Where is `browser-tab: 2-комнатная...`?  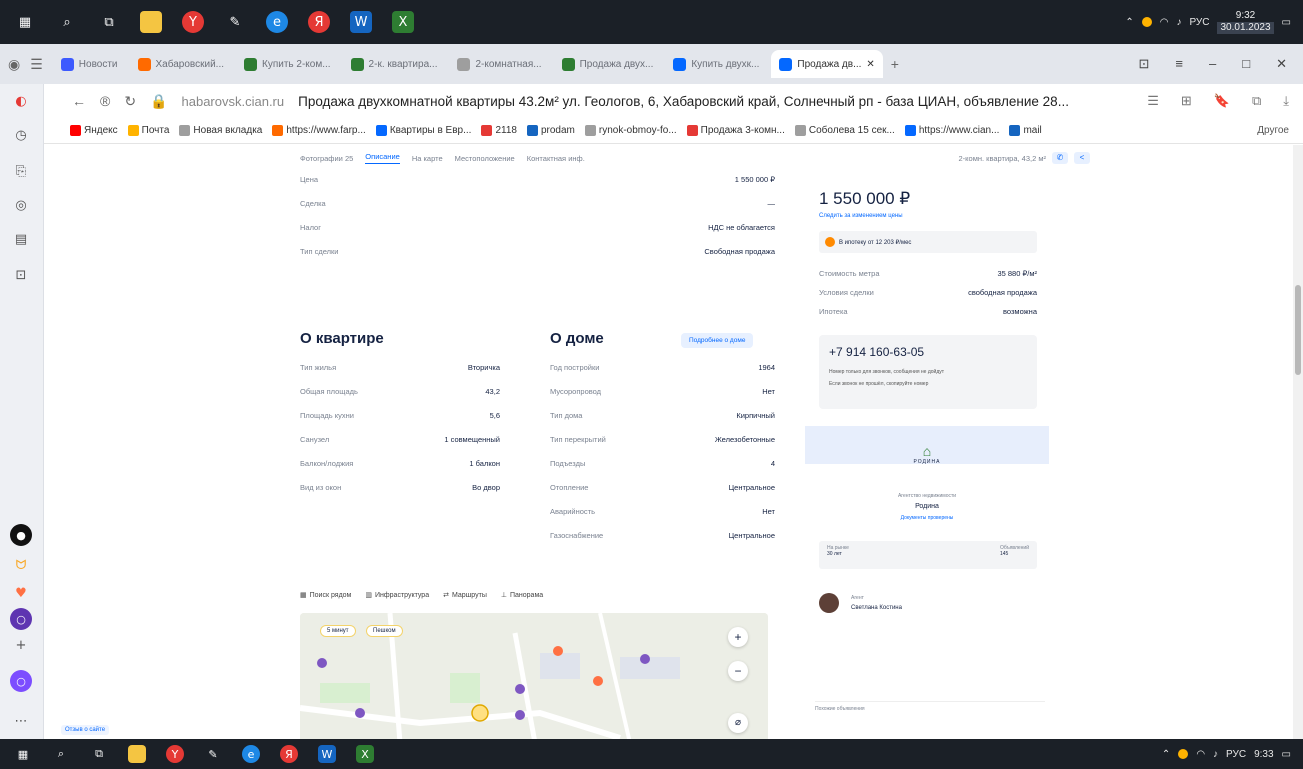
browser-tab: 2-комнатная... is located at coordinates (499, 64).